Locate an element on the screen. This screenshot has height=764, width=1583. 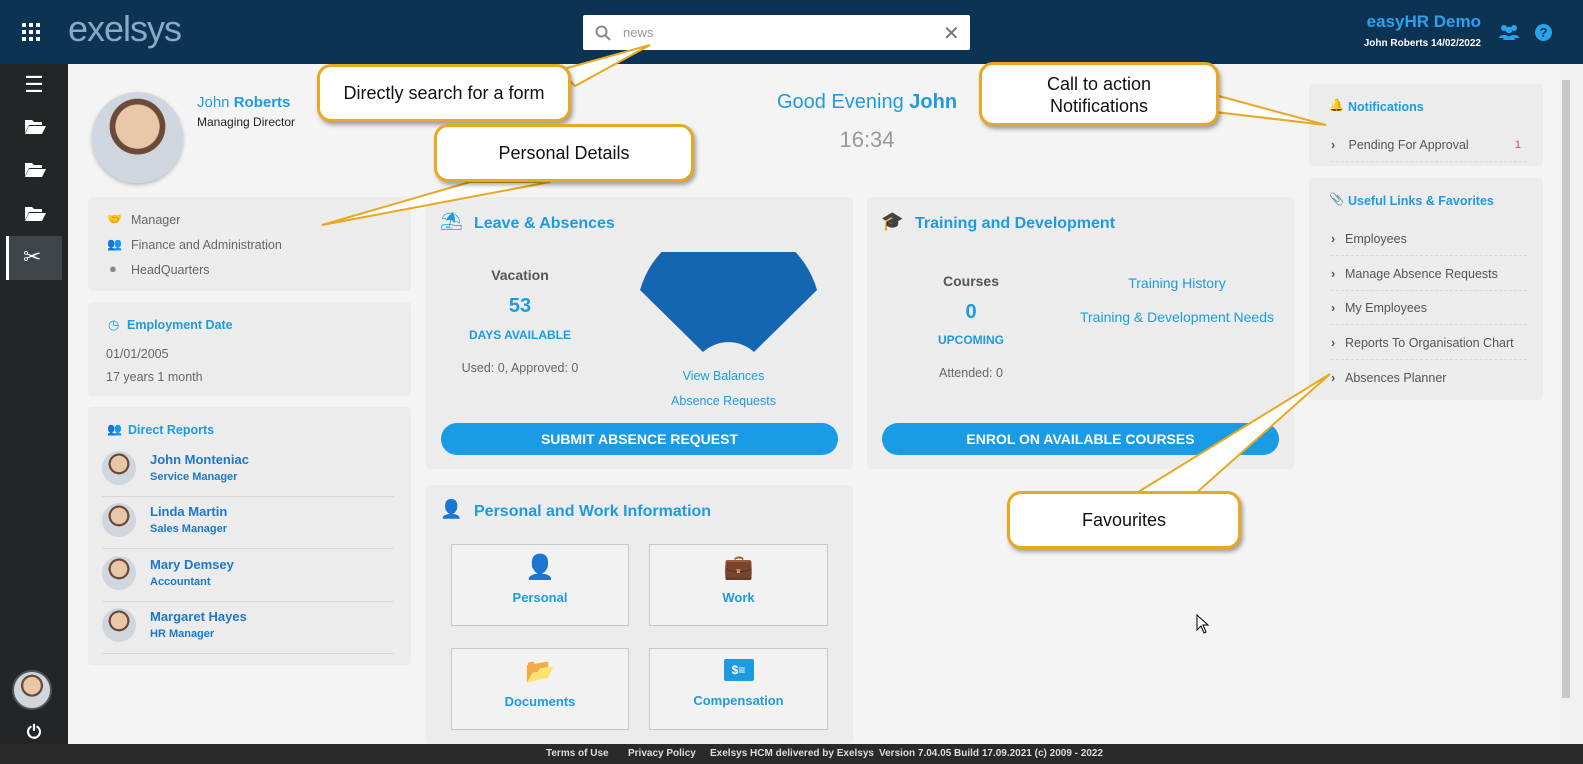
delivered-by-text: Exelsys HCM delivered by Exelsys is located at coordinates (792, 753).